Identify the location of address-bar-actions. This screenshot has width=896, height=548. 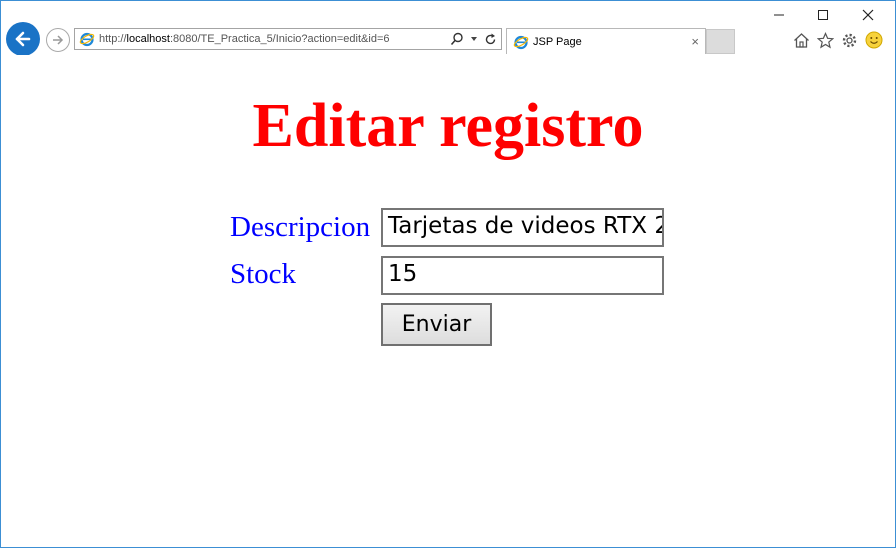
(473, 39).